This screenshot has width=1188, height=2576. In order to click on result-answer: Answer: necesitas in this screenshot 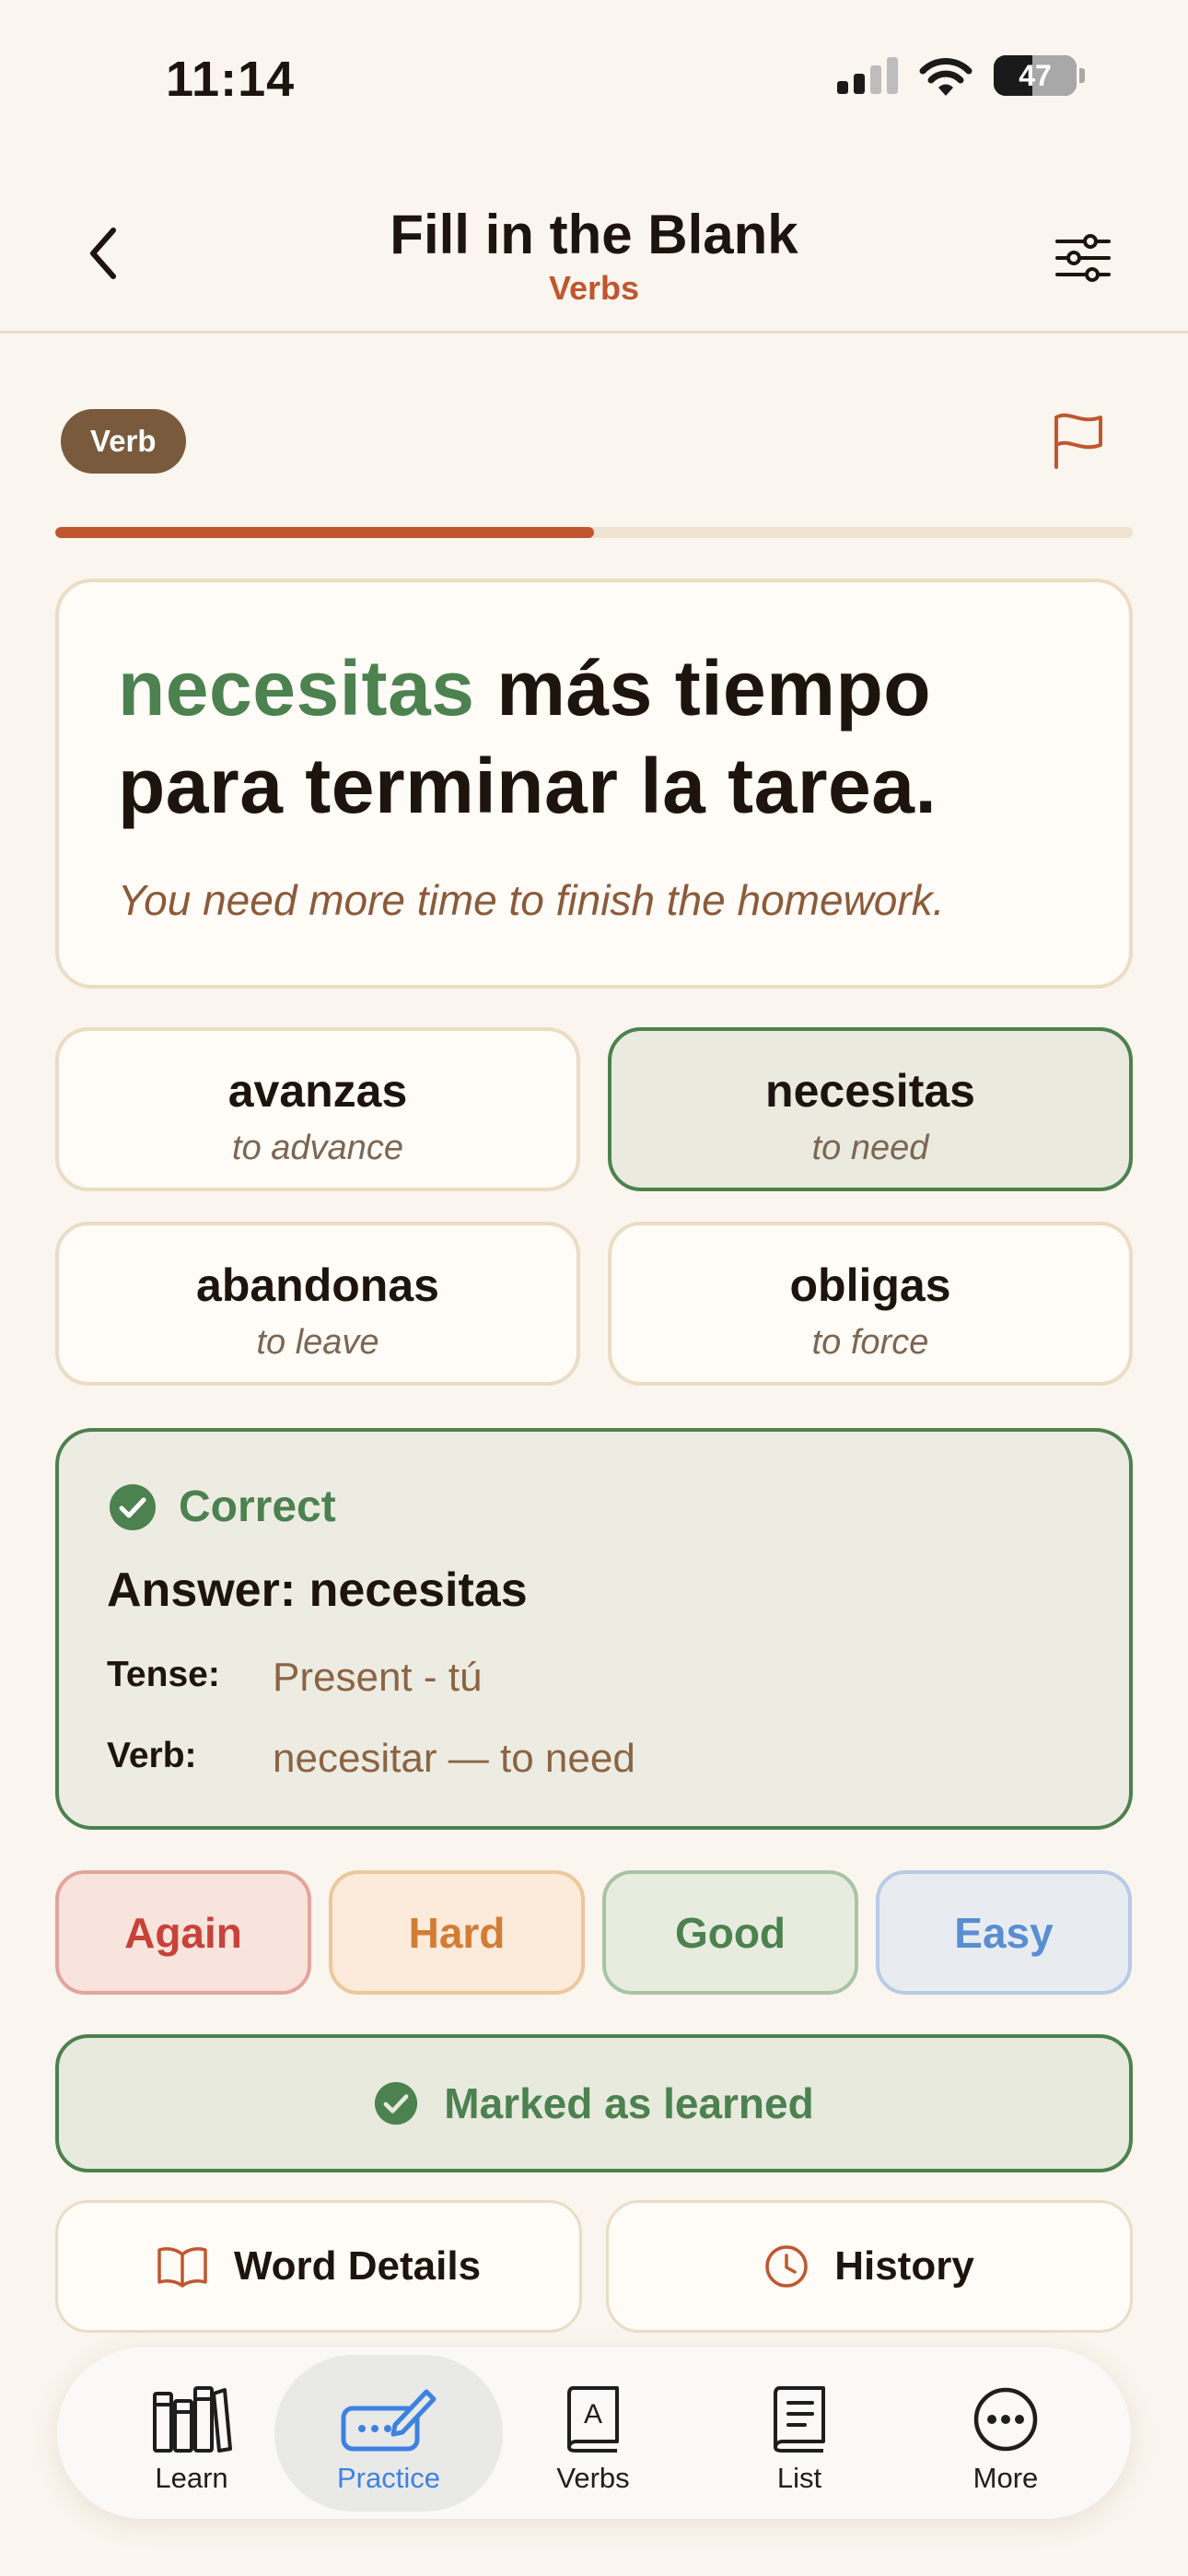, I will do `click(317, 1590)`.